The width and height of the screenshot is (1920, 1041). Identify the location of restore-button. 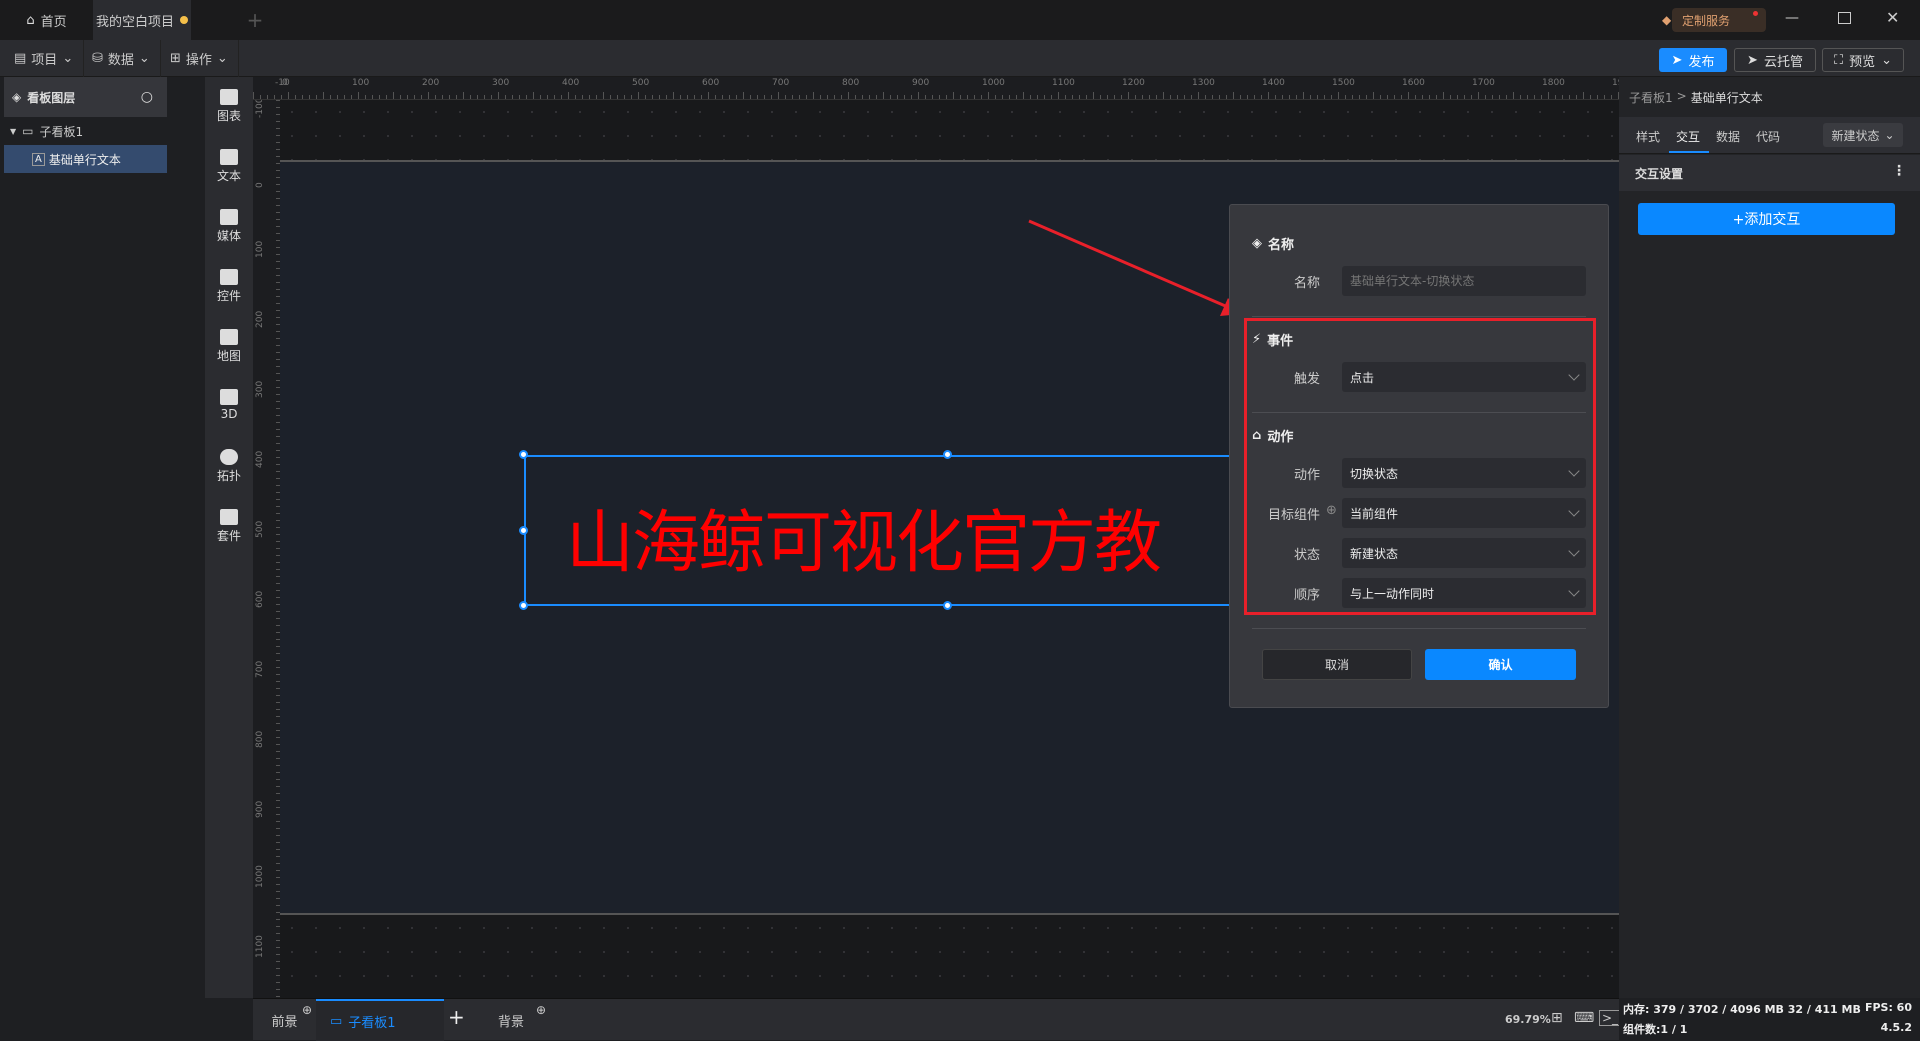
(1844, 18).